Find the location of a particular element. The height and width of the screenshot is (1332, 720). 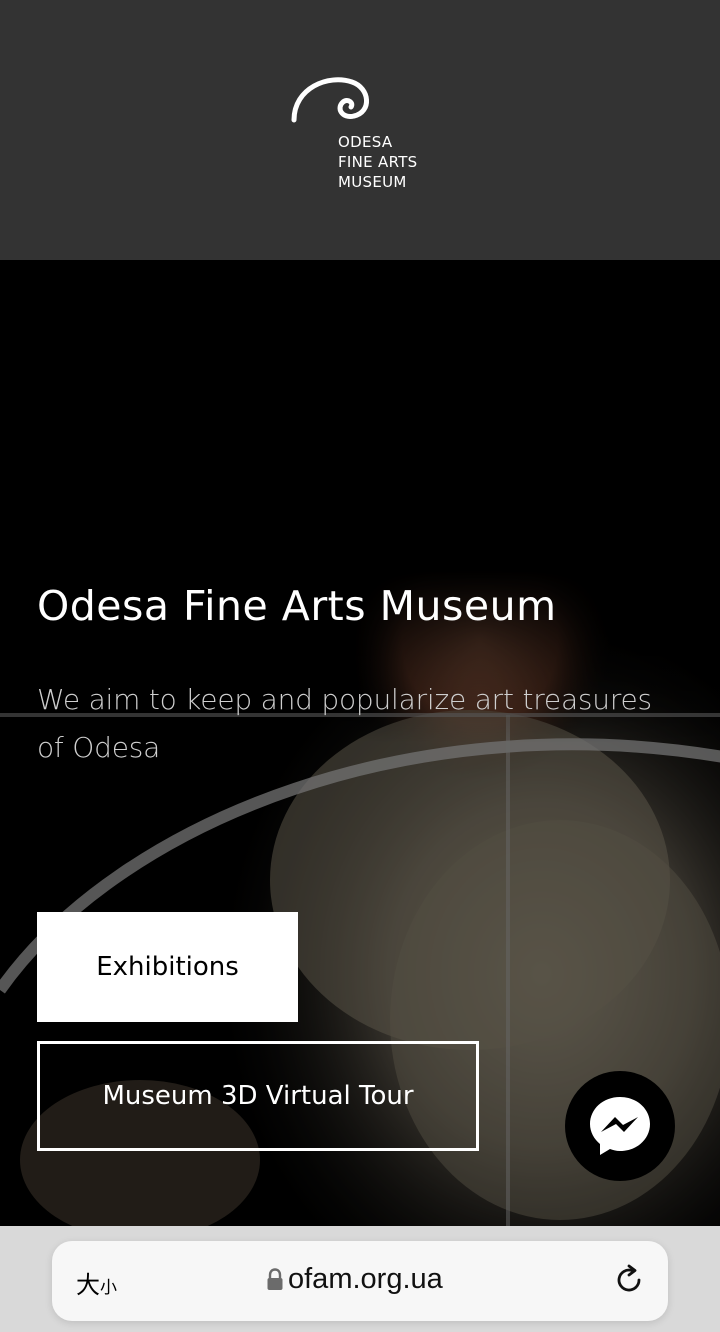

lock-icon is located at coordinates (275, 1278).